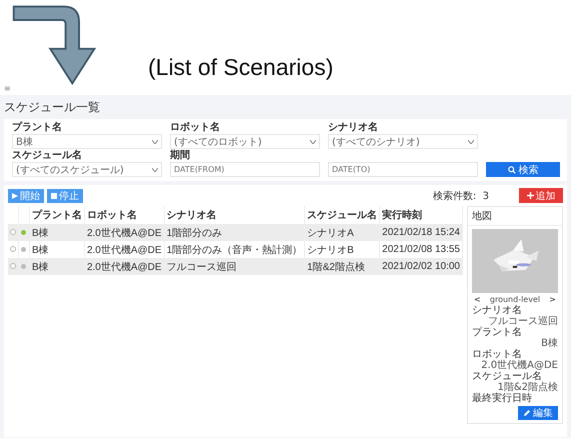 Image resolution: width=571 pixels, height=443 pixels. What do you see at coordinates (234, 232) in the screenshot?
I see `table-cell: 1階部分のみ` at bounding box center [234, 232].